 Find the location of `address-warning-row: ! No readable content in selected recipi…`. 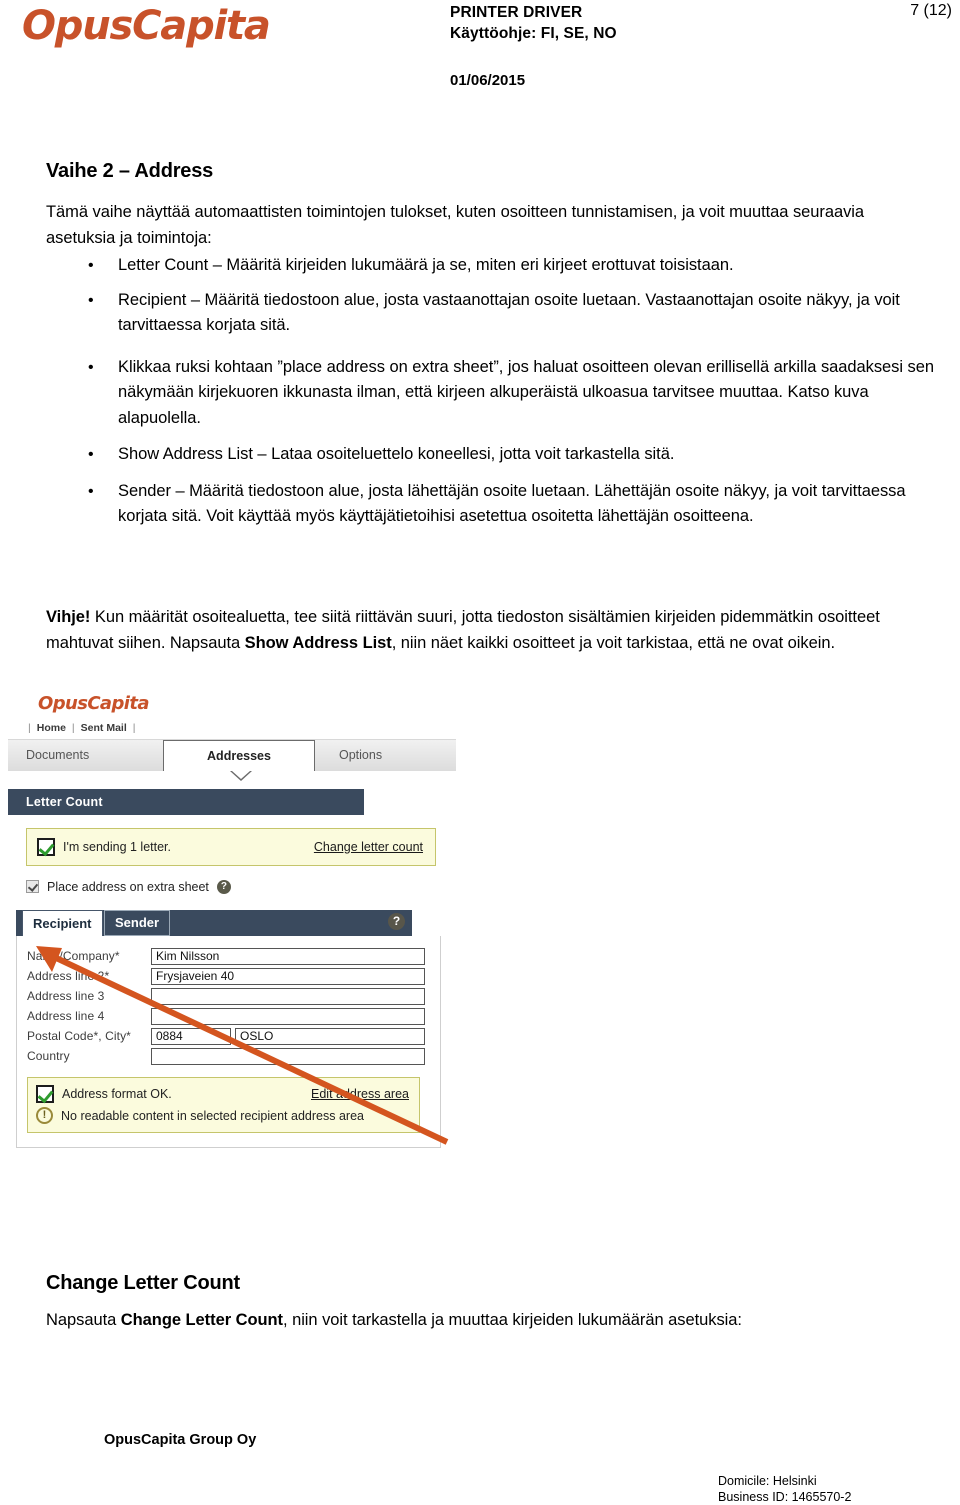

address-warning-row: ! No readable content in selected recipi… is located at coordinates (223, 1116).